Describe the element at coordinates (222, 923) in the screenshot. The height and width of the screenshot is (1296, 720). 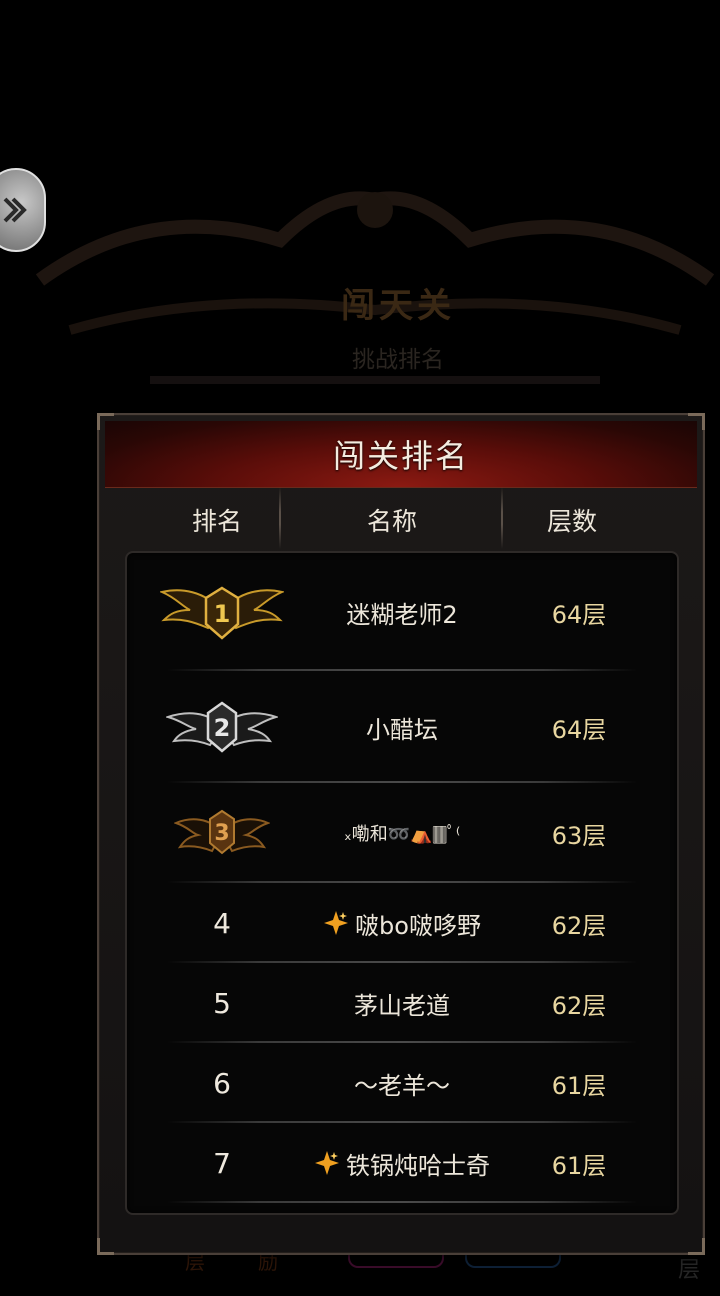
I see `rank-number: 4` at that location.